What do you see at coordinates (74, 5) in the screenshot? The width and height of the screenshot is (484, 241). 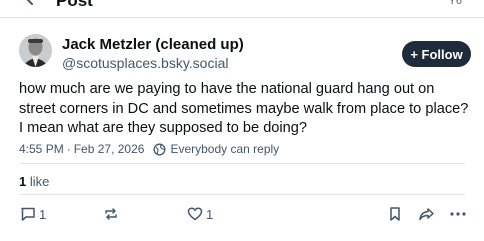 I see `header-title: Post` at bounding box center [74, 5].